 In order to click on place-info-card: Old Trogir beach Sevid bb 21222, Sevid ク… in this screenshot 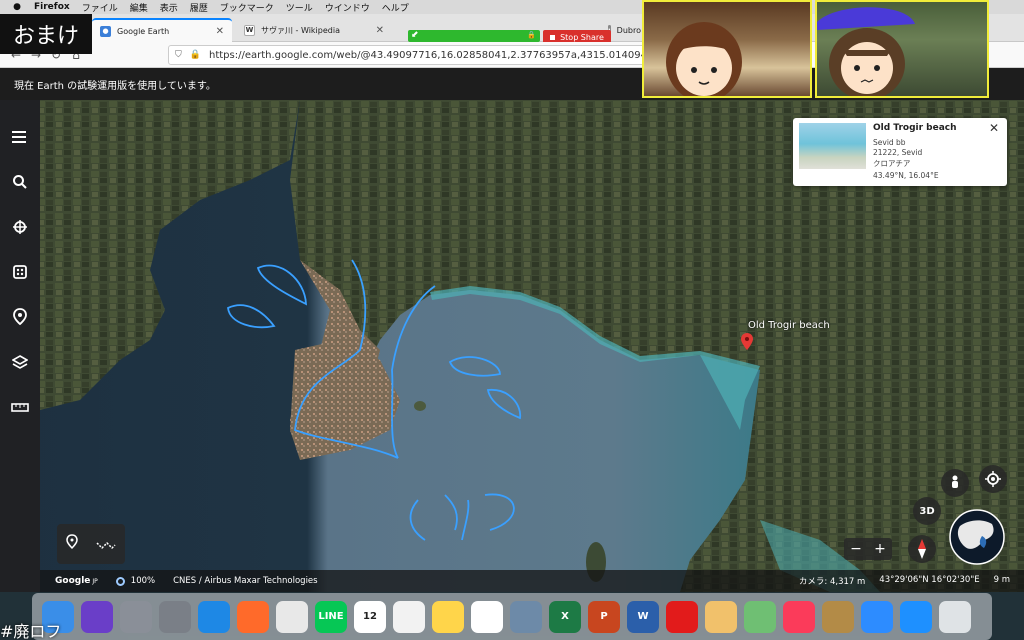, I will do `click(900, 152)`.